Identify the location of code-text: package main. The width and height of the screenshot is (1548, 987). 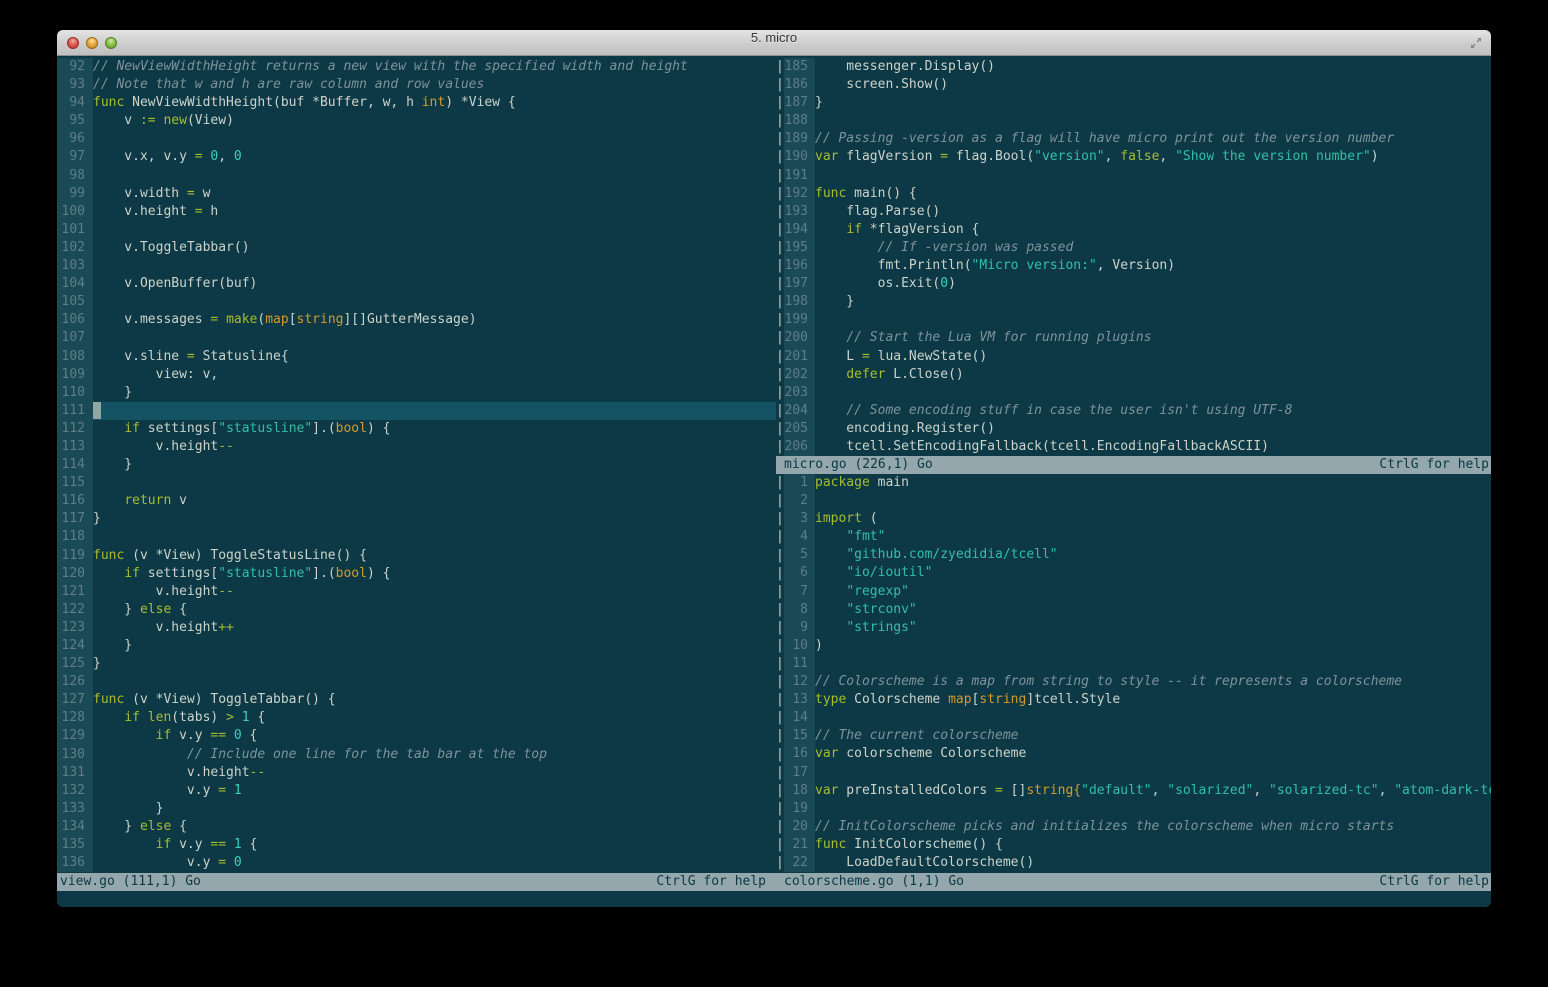
(1153, 483).